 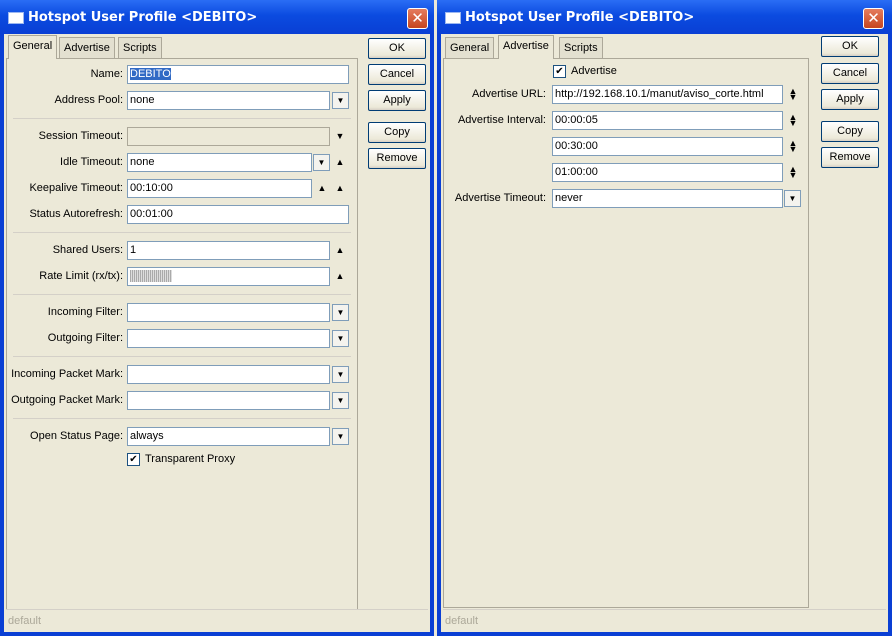 I want to click on advertise-label: Advertise, so click(x=594, y=71).